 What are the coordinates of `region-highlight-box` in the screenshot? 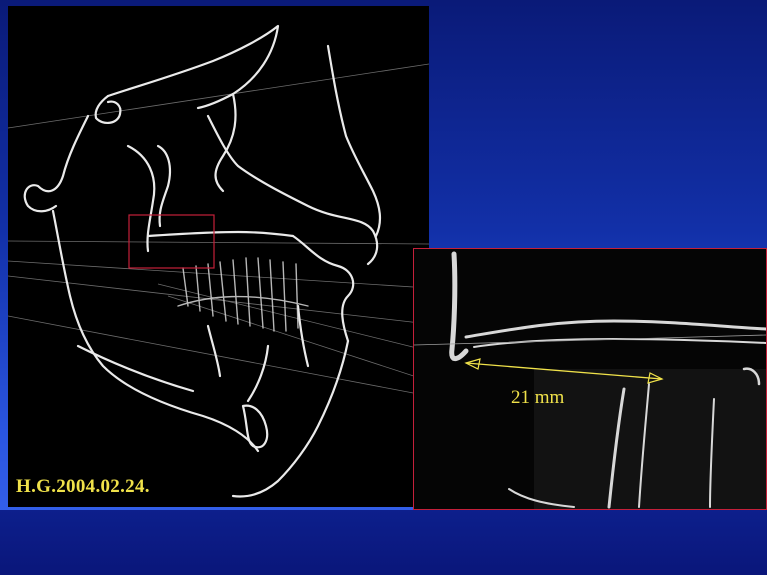 It's located at (171, 241).